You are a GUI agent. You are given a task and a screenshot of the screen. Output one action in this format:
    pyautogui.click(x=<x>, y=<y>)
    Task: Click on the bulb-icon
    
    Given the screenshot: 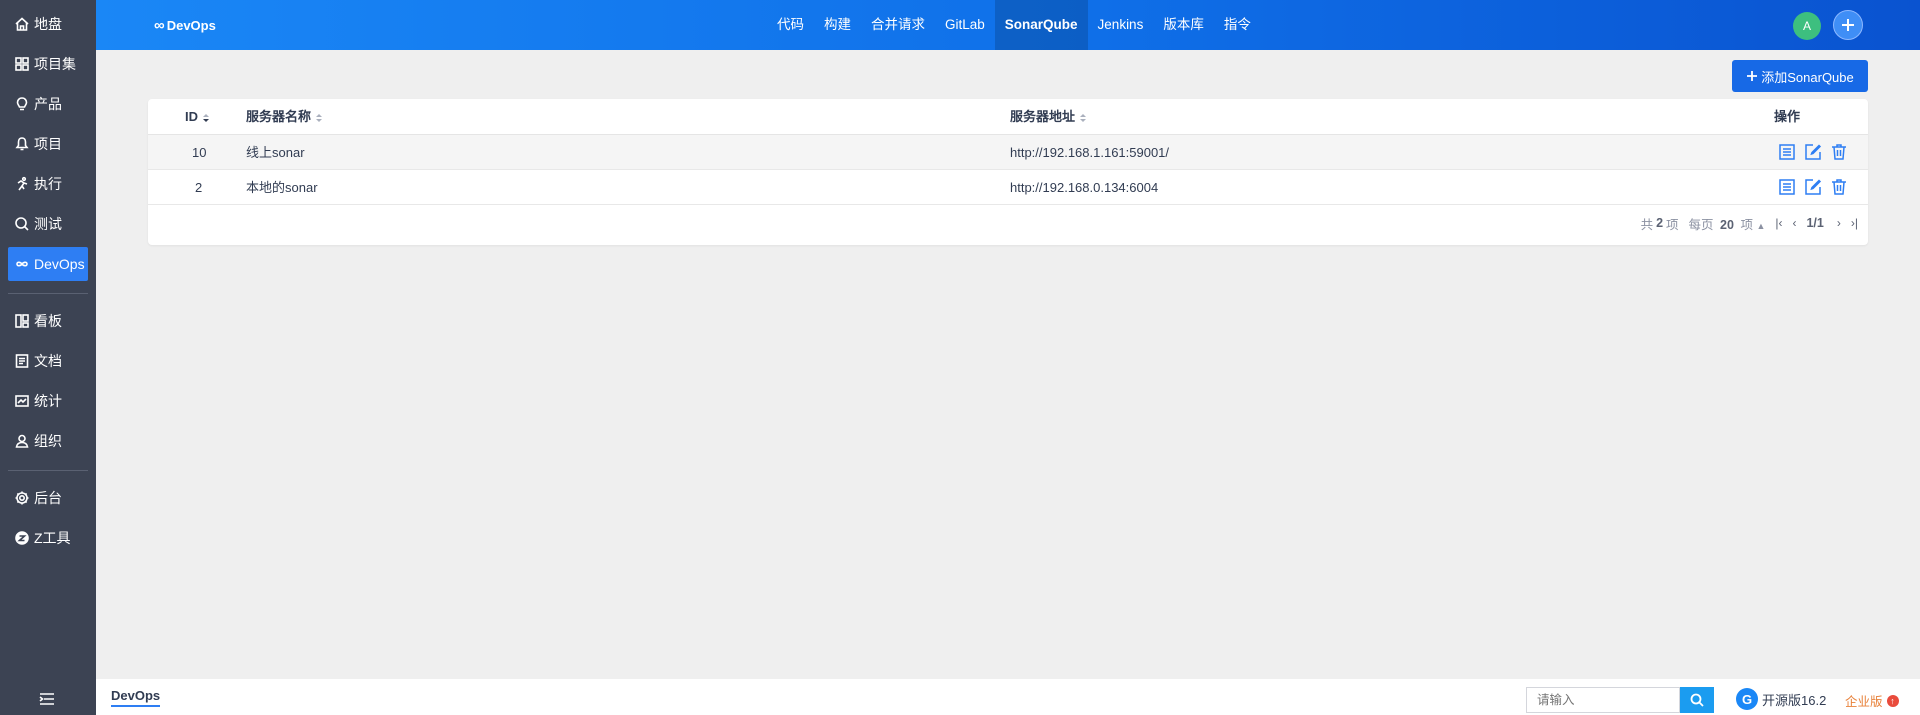 What is the action you would take?
    pyautogui.click(x=22, y=104)
    